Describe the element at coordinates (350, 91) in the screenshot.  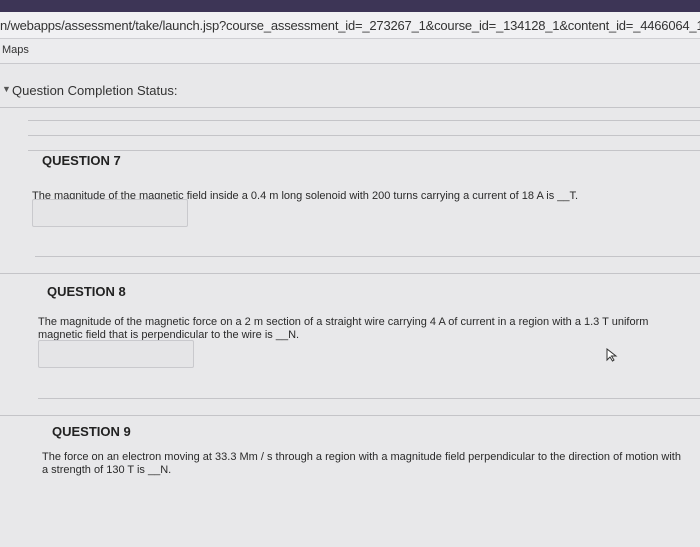
I see `question-completion-status: ▼ Question Completion Status:` at that location.